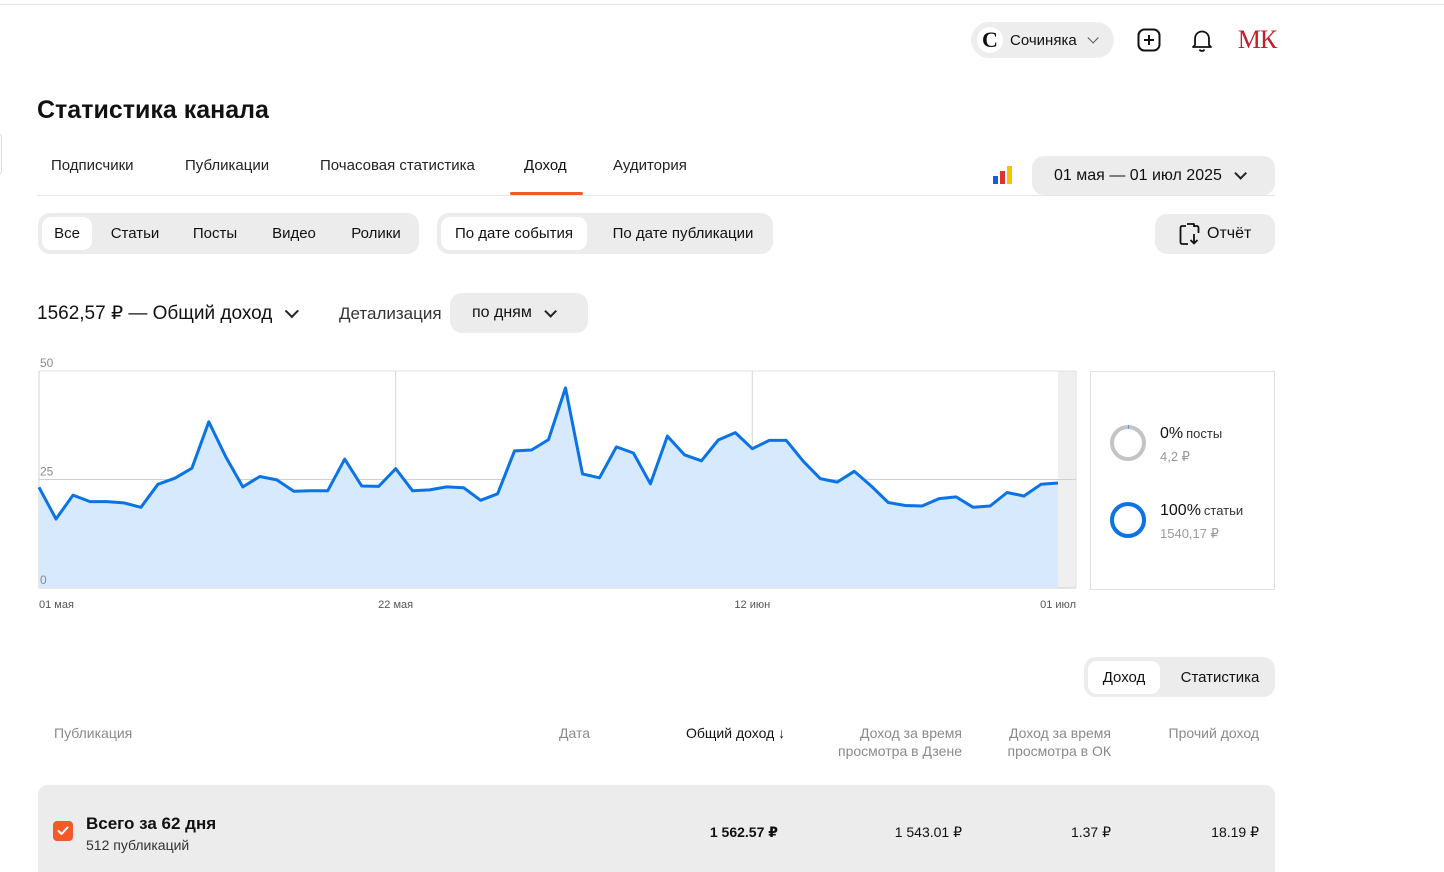  I want to click on bar-chart-icon, so click(1003, 174).